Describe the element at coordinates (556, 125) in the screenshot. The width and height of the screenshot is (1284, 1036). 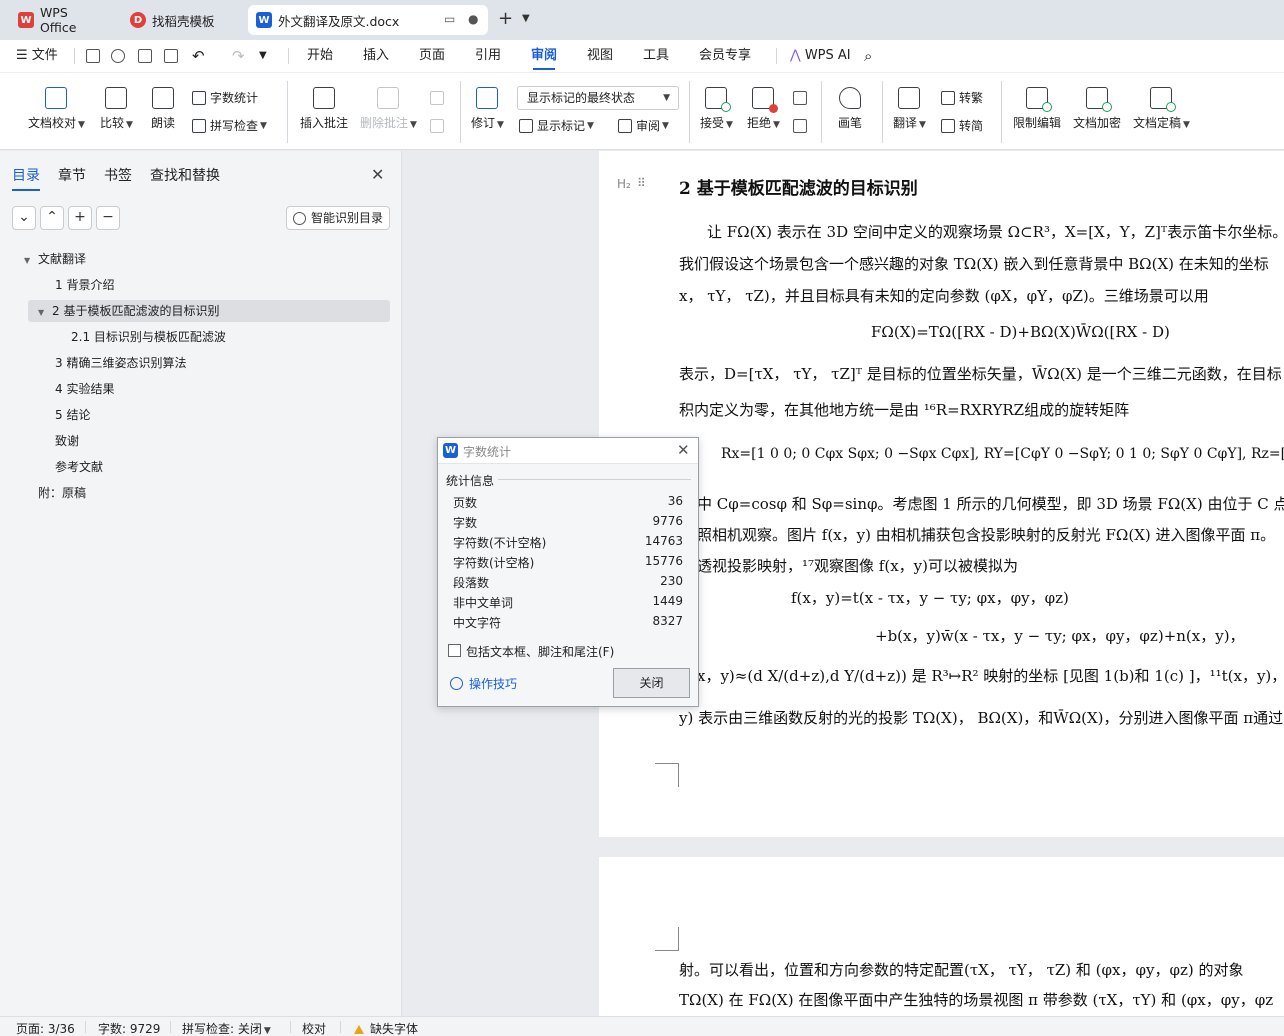
I see `show-markup-button: 显示标记 ▼` at that location.